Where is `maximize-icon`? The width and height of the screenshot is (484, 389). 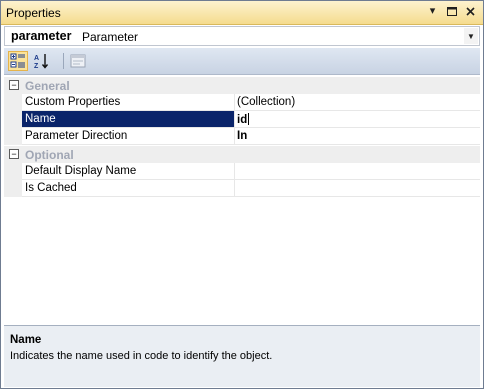 maximize-icon is located at coordinates (451, 11).